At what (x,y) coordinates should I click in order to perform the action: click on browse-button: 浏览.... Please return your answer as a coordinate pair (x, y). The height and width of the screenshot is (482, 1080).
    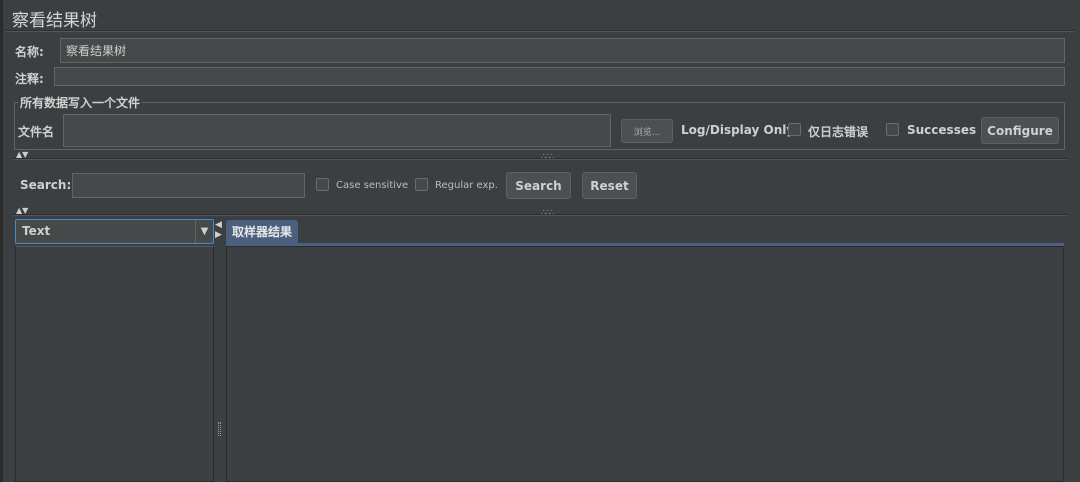
    Looking at the image, I should click on (647, 131).